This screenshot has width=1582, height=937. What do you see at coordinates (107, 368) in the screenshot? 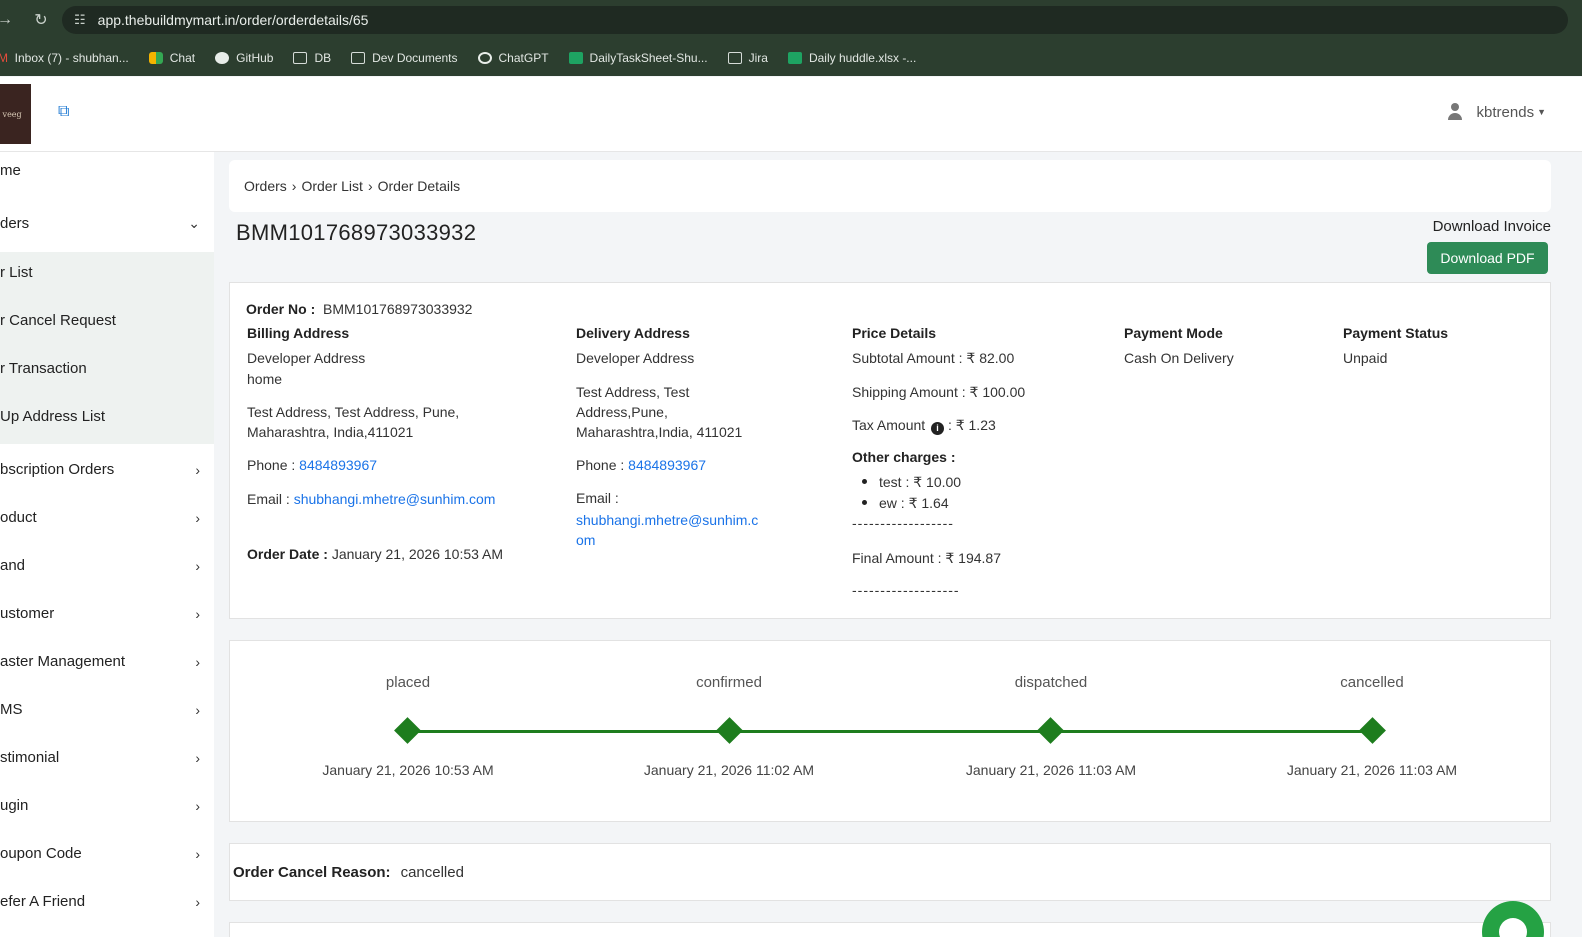
I see `sidebar-item-order-transaction: r Transaction` at bounding box center [107, 368].